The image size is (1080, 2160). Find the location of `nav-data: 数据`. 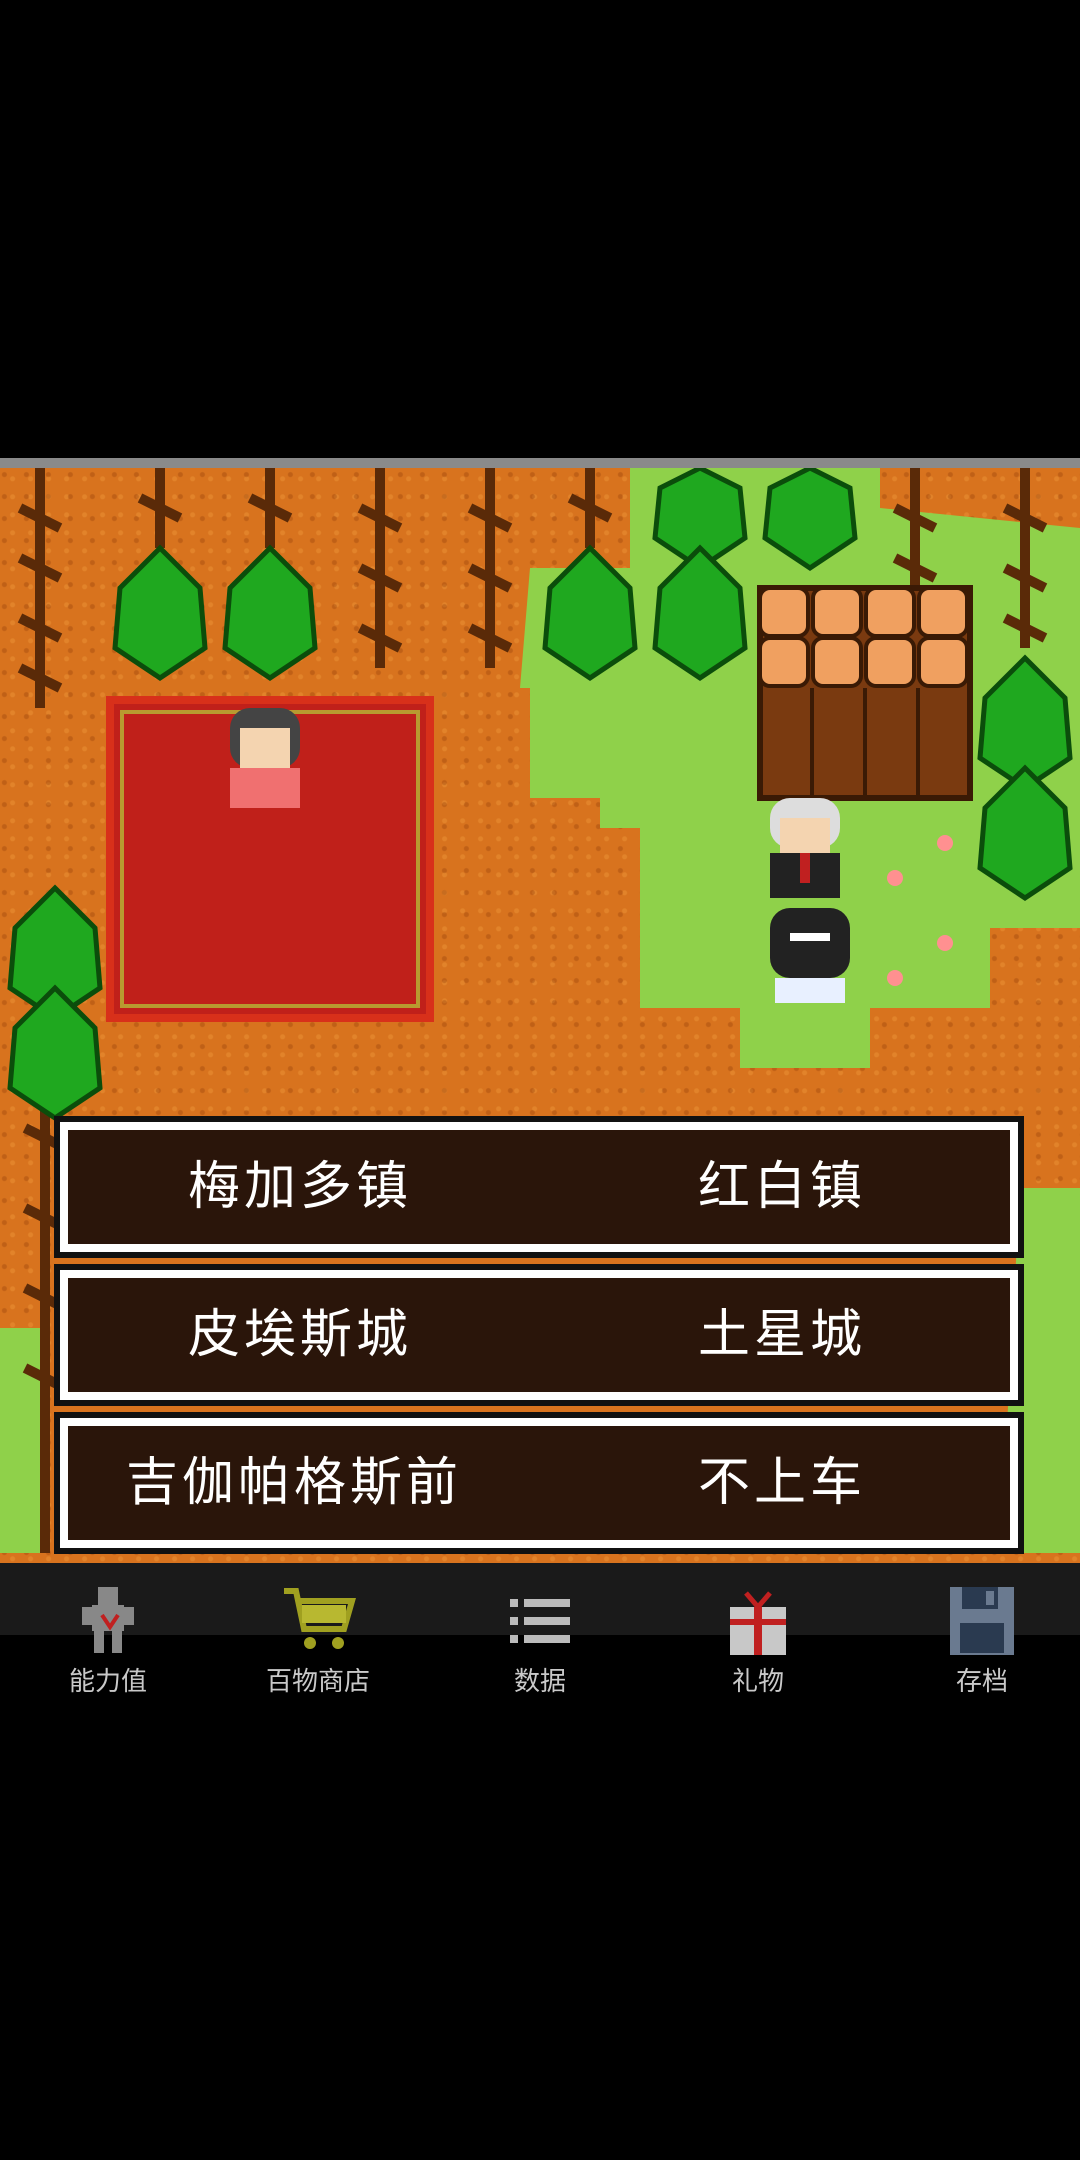

nav-data: 数据 is located at coordinates (540, 1634).